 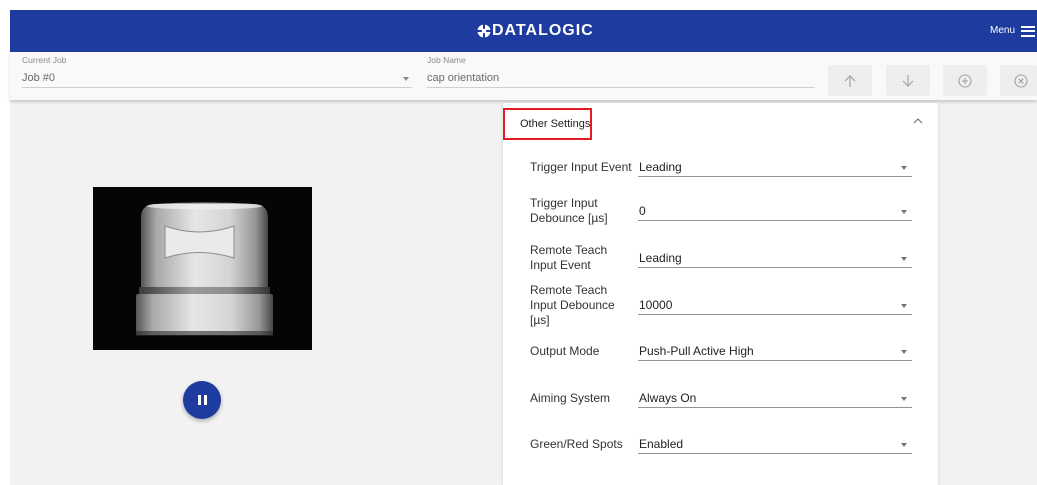 What do you see at coordinates (775, 351) in the screenshot?
I see `output-mode-select: Push-Pull Active High` at bounding box center [775, 351].